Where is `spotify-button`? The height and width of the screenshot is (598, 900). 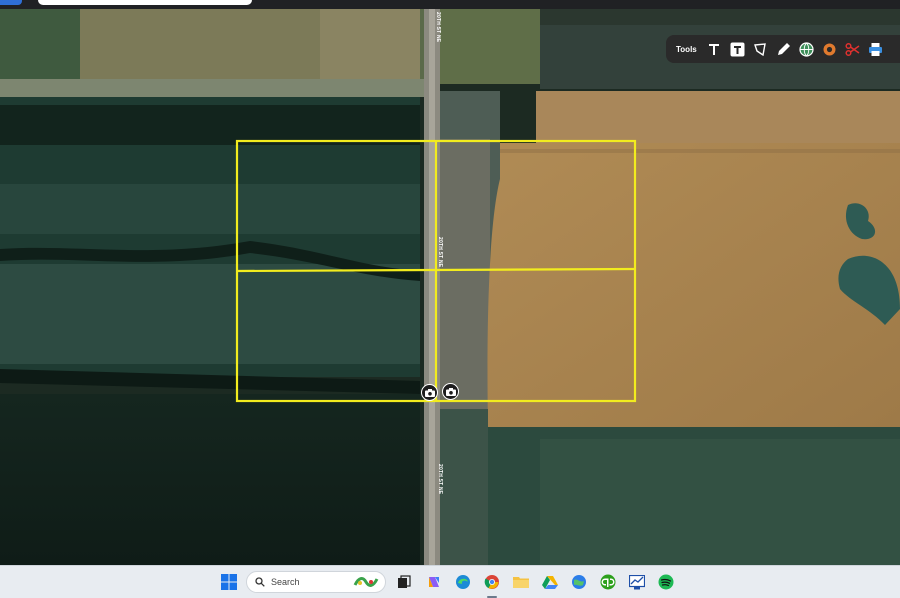
spotify-button is located at coordinates (666, 582).